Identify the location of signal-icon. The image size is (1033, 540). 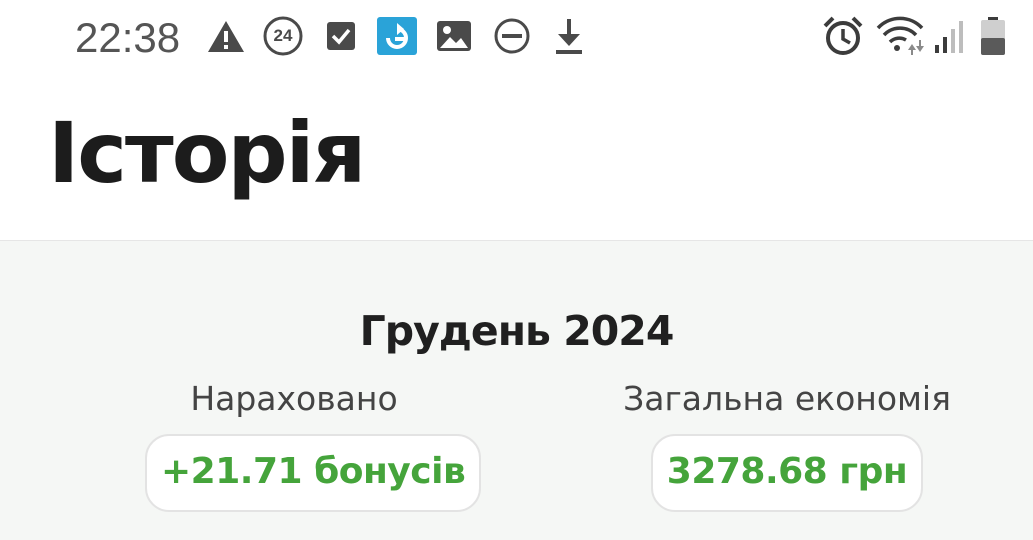
(950, 36).